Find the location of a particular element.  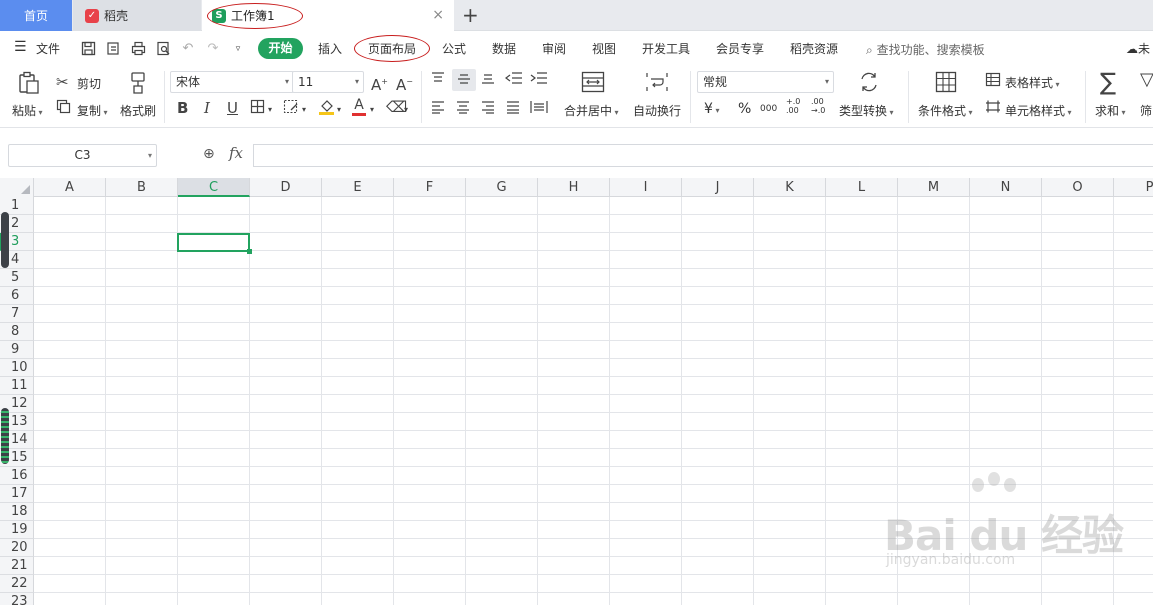

active-cell-c3 is located at coordinates (214, 243).